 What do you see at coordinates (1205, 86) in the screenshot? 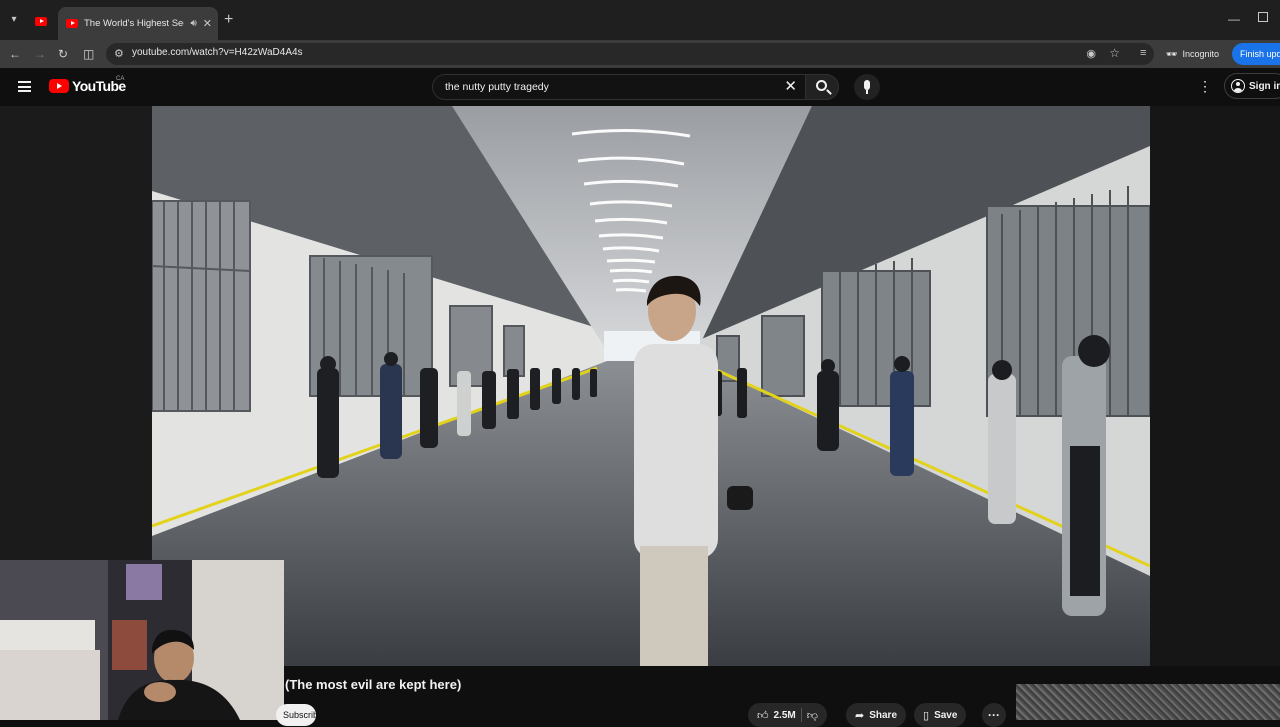
I see `settings-kebab-icon: ⋮` at bounding box center [1205, 86].